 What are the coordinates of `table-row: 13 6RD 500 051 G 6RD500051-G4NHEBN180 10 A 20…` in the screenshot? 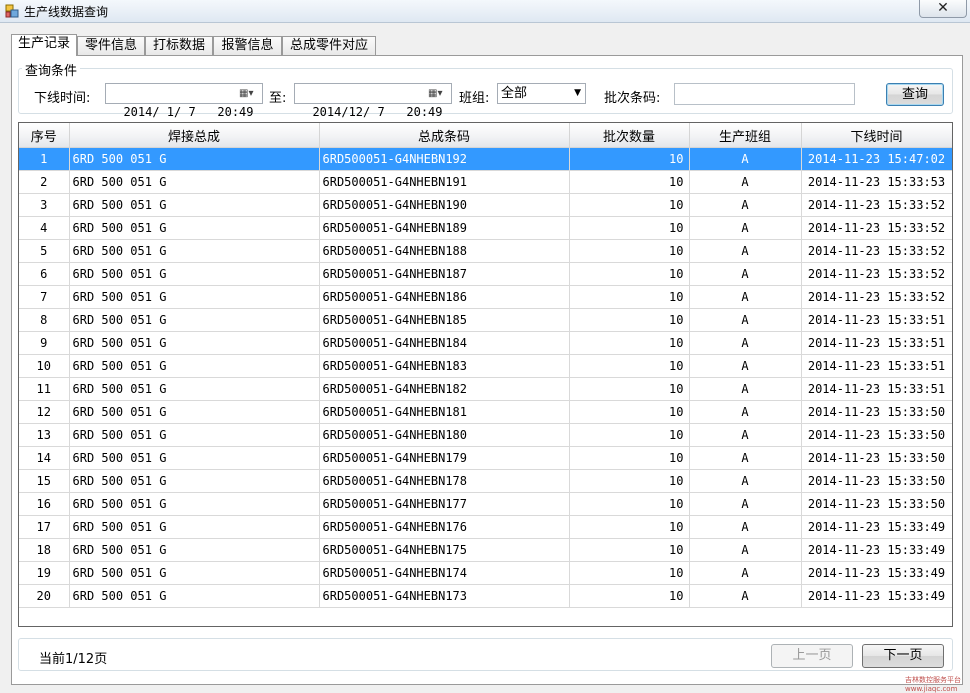 It's located at (485, 435).